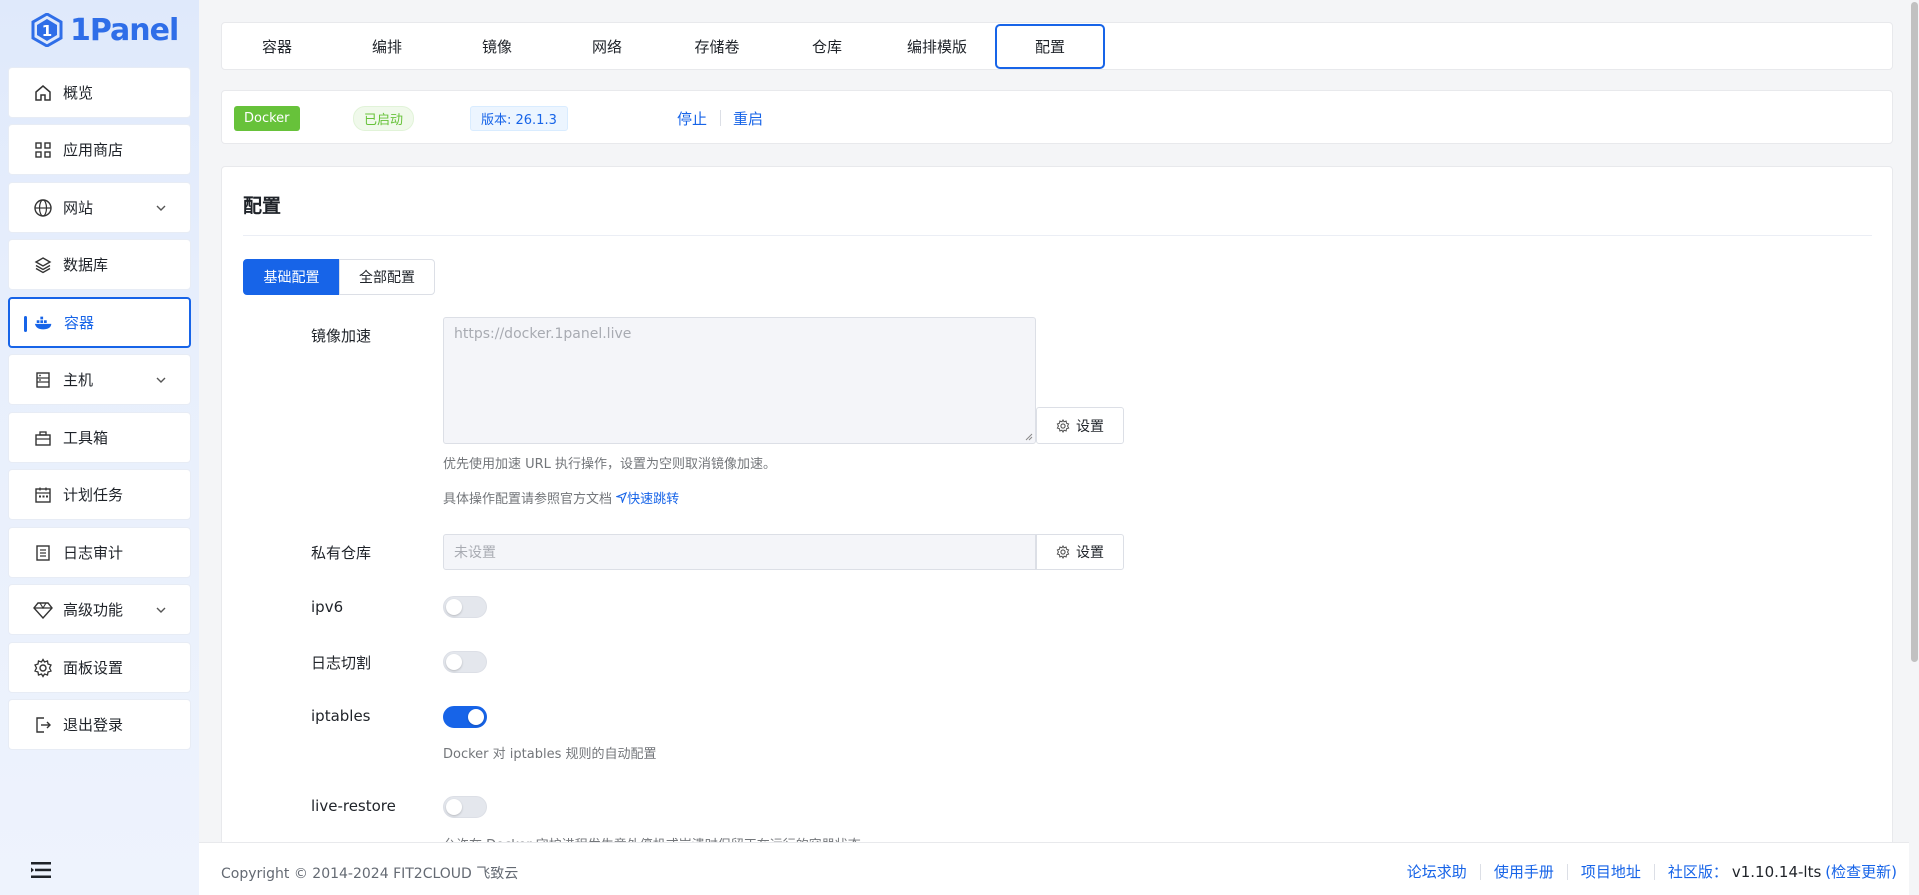 The width and height of the screenshot is (1919, 895). Describe the element at coordinates (93, 495) in the screenshot. I see `sidebar-item-label: 计划任务` at that location.